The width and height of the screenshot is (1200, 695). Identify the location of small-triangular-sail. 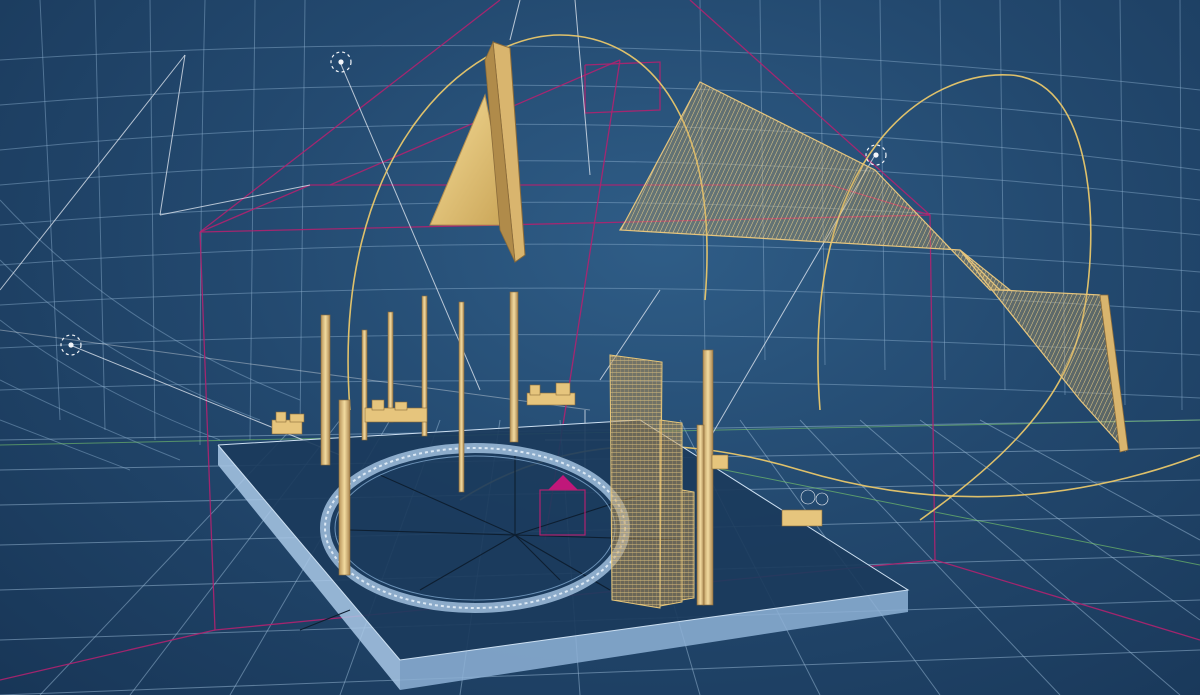
(477, 151).